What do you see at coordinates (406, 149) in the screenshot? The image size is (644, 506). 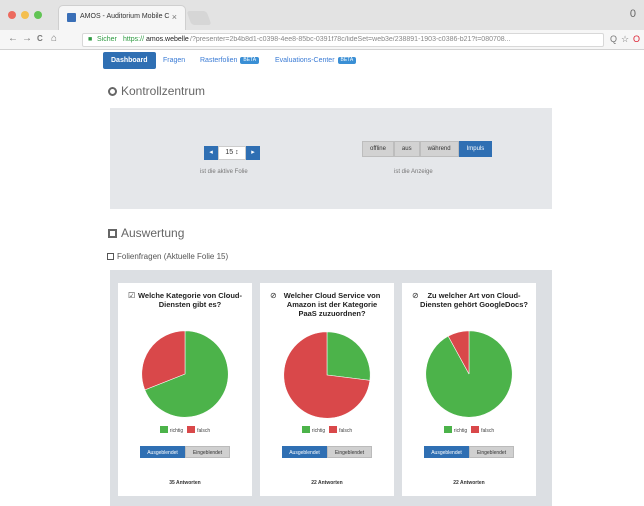 I see `mode-aus-button: aus` at bounding box center [406, 149].